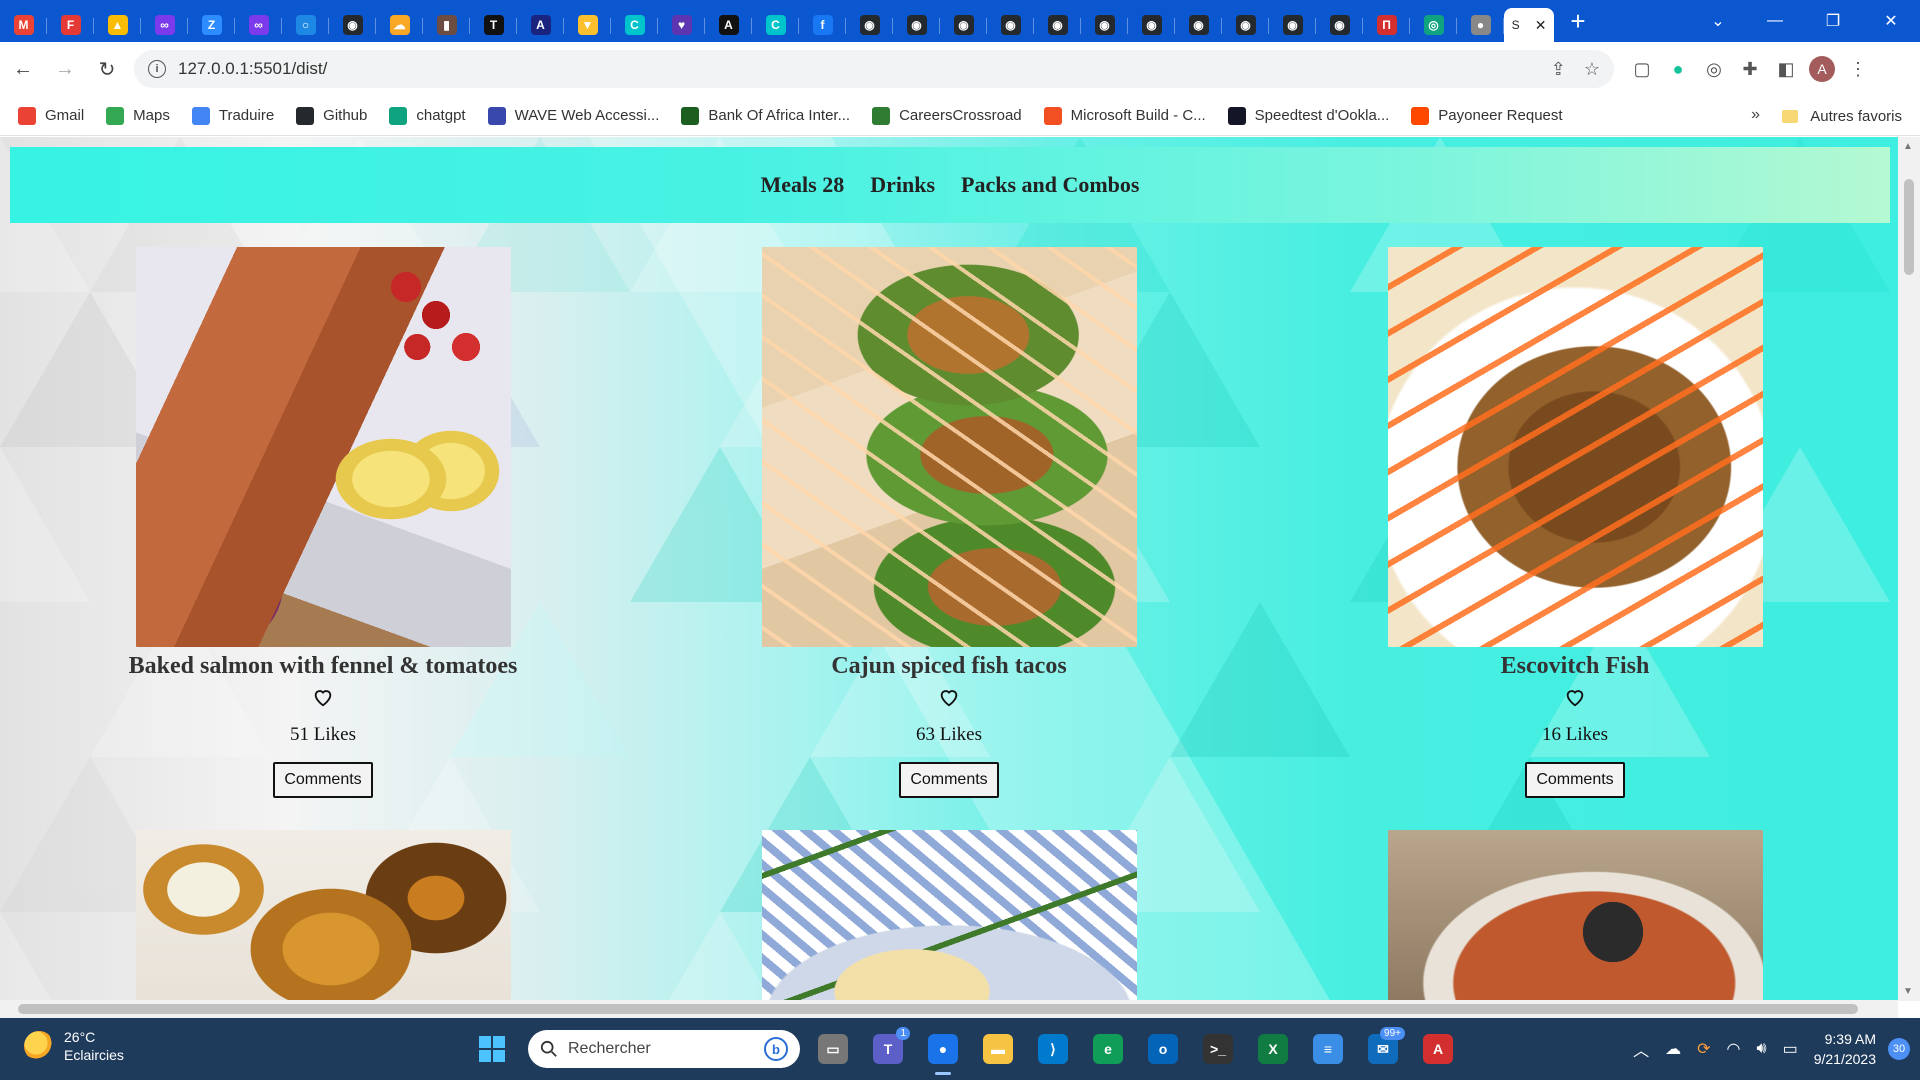  What do you see at coordinates (1842, 116) in the screenshot?
I see `other-bookmarks-folder: Autres favoris` at bounding box center [1842, 116].